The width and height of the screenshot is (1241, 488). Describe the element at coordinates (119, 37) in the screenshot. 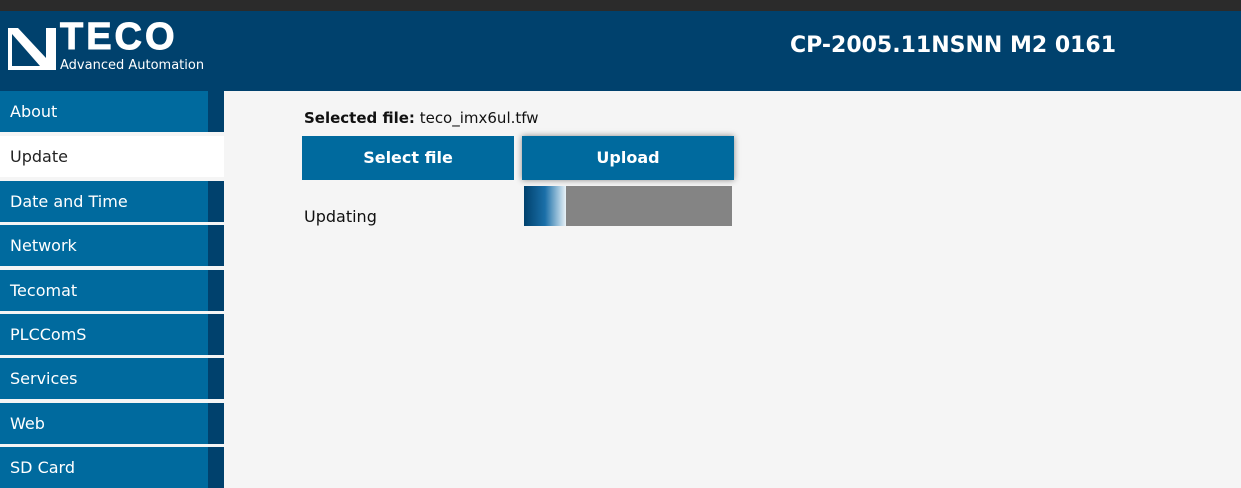

I see `logo-wordmark: TECO` at that location.